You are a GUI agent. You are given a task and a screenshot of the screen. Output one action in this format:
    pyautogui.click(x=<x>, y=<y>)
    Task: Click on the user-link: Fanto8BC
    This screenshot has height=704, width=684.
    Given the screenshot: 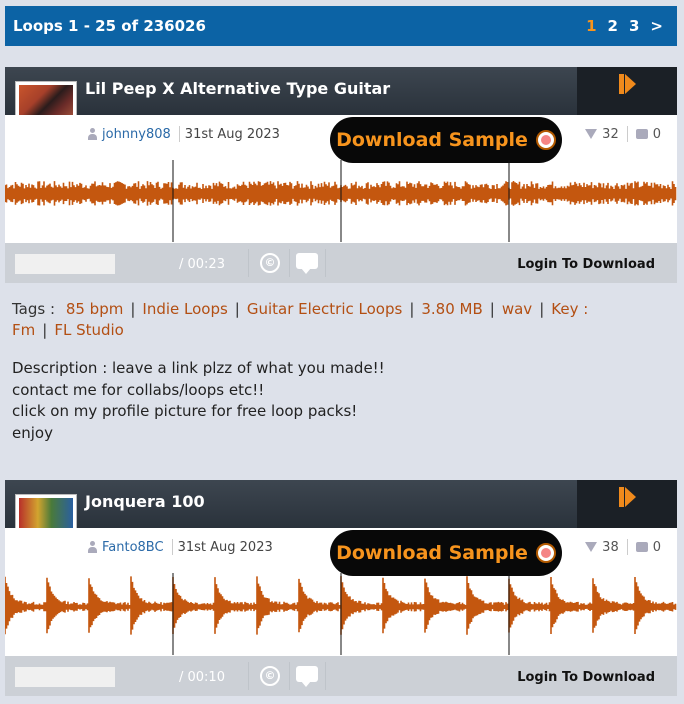 What is the action you would take?
    pyautogui.click(x=133, y=547)
    